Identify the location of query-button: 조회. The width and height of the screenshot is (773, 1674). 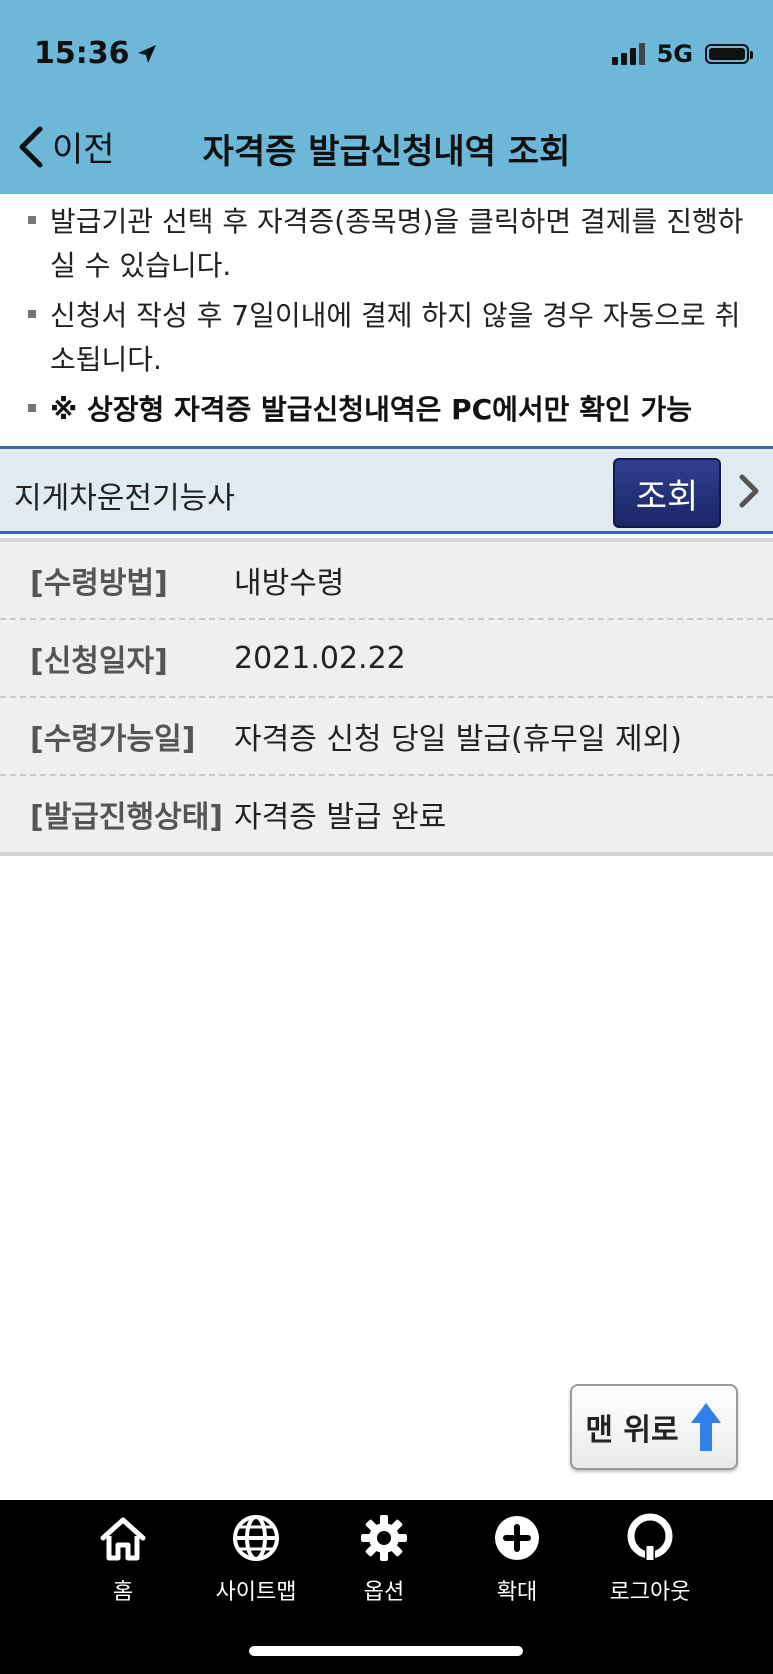
(667, 493).